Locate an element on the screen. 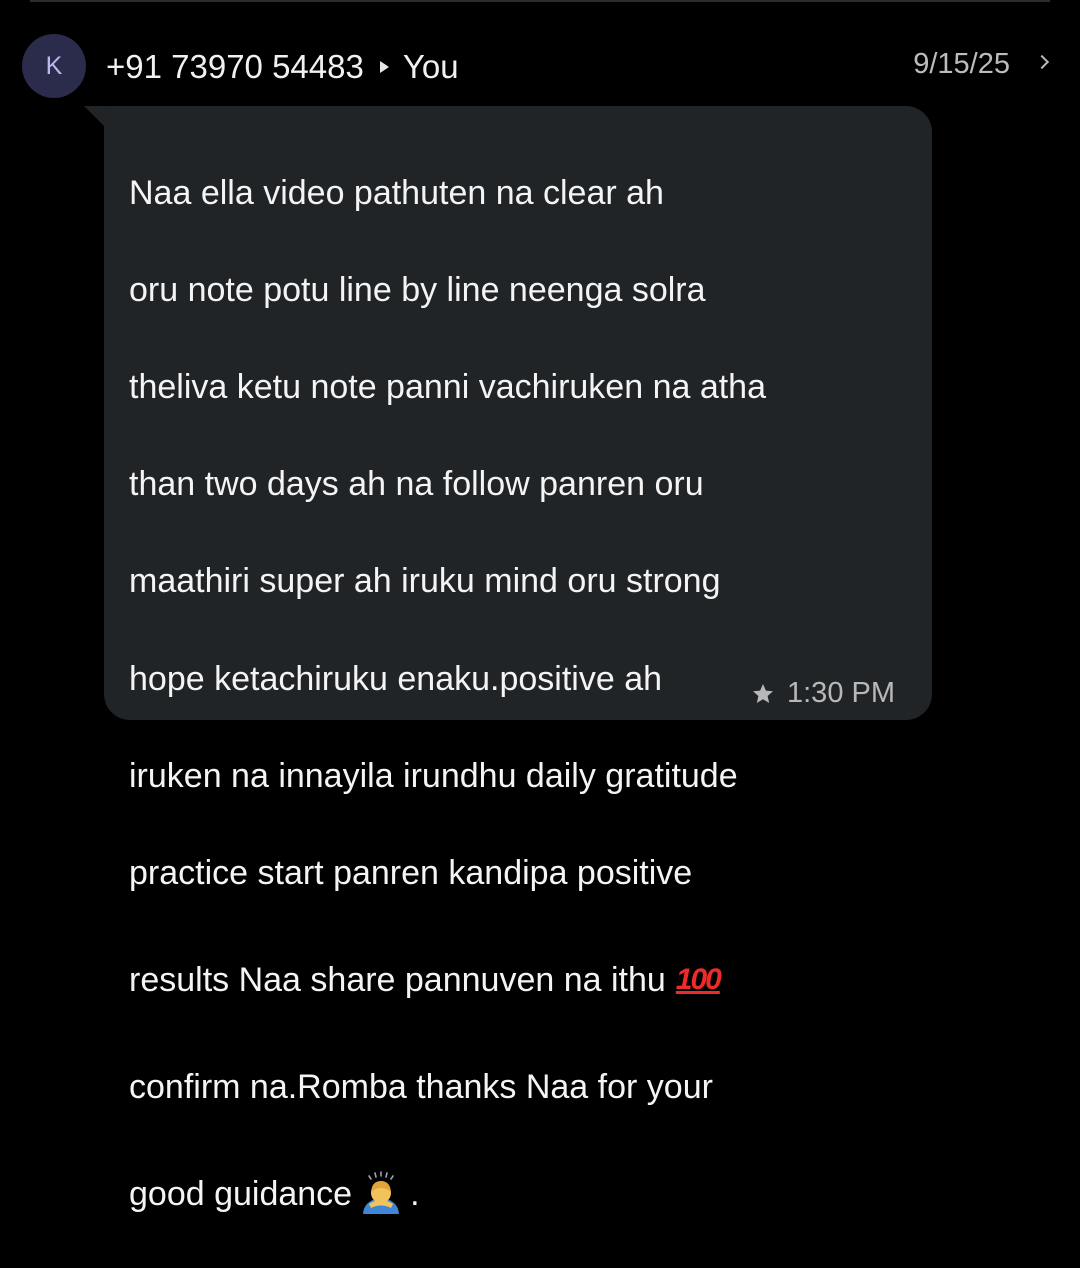 Image resolution: width=1080 pixels, height=1268 pixels. message-line: Naa ella video pathuten na clear ah is located at coordinates (396, 192).